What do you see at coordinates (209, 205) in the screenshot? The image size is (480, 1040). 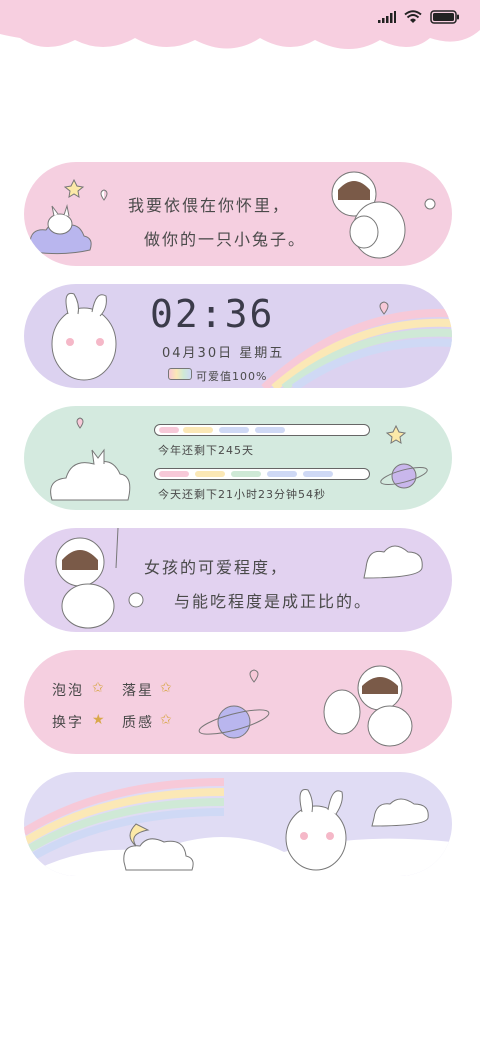 I see `quote-line-1: 我要依偎在你怀里，` at bounding box center [209, 205].